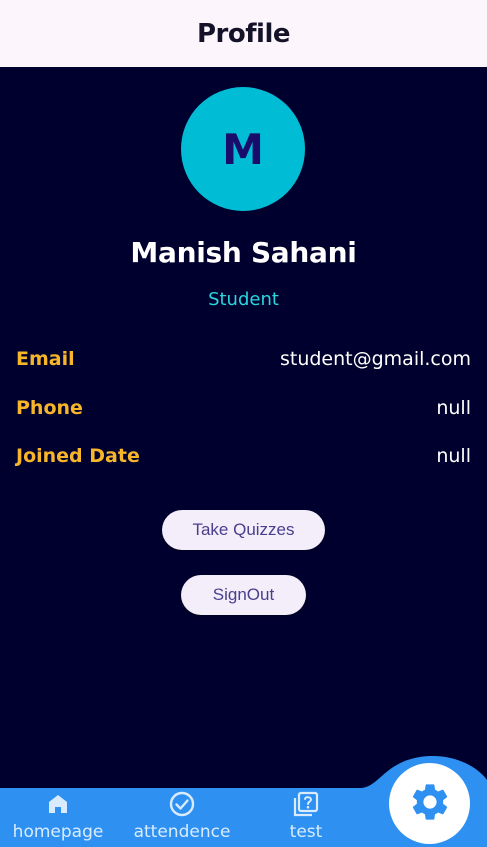  I want to click on gear-icon, so click(430, 804).